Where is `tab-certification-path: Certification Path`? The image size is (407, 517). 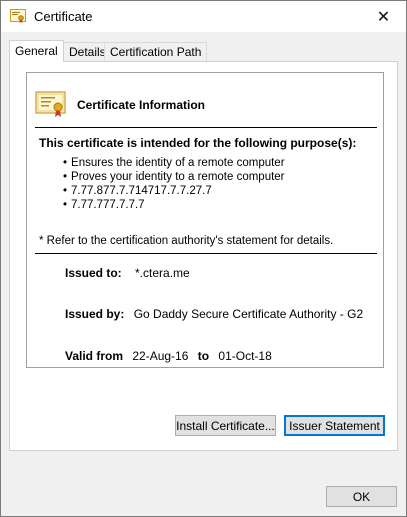
tab-certification-path: Certification Path is located at coordinates (156, 51).